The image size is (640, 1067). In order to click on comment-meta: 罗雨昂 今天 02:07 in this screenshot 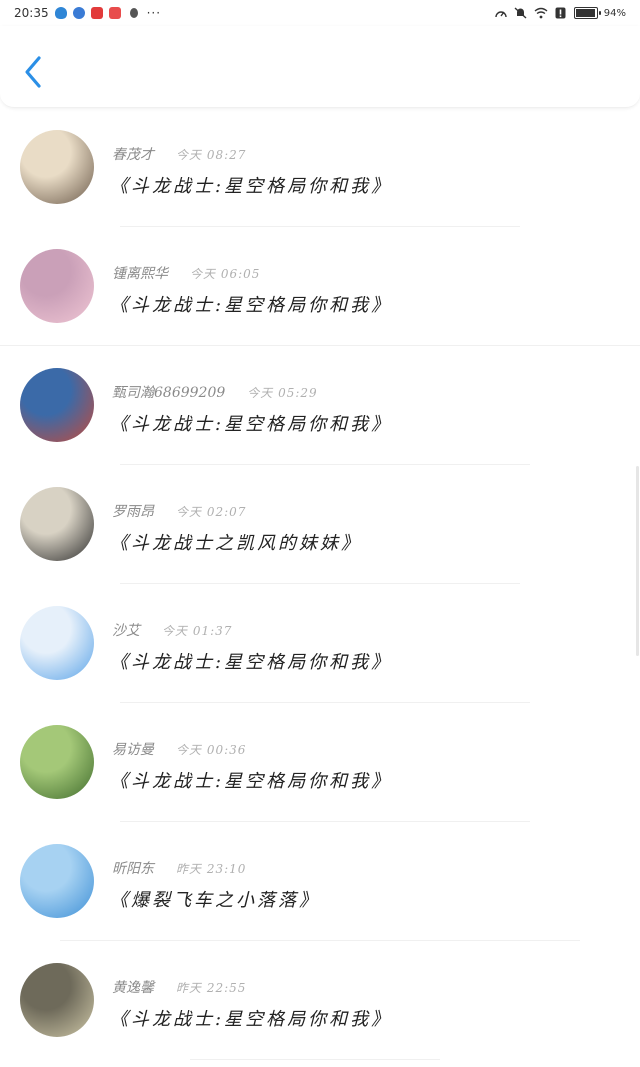, I will do `click(179, 511)`.